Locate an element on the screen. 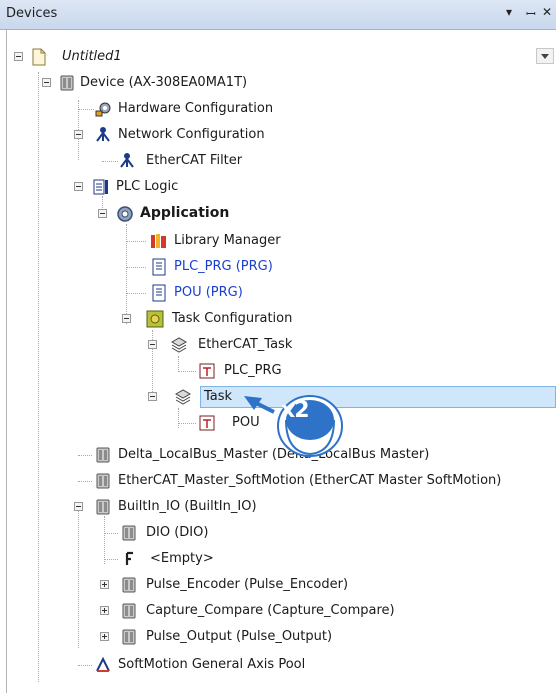 This screenshot has height=693, width=556. tree-item-pou-prg: POU (PRG) is located at coordinates (278, 293).